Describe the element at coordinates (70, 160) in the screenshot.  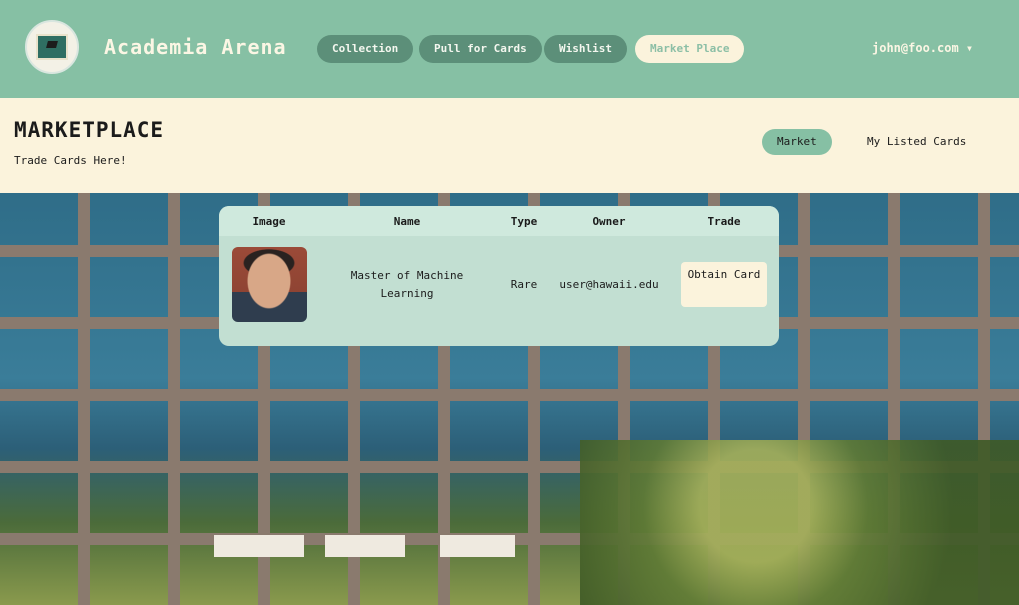
I see `page-subtitle: Trade Cards Here!` at that location.